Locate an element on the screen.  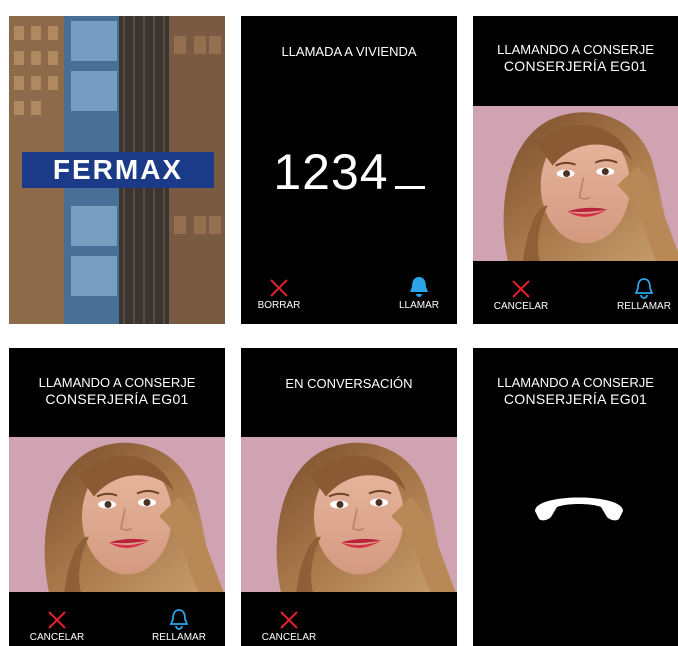
fermax-logo-text: FERMAX is located at coordinates (118, 169).